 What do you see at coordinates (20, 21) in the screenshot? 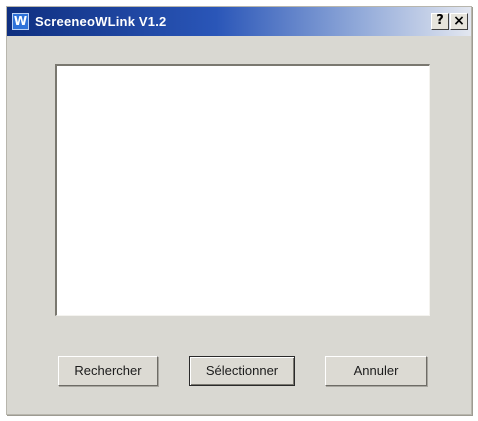
I see `app-logo-icon: W` at bounding box center [20, 21].